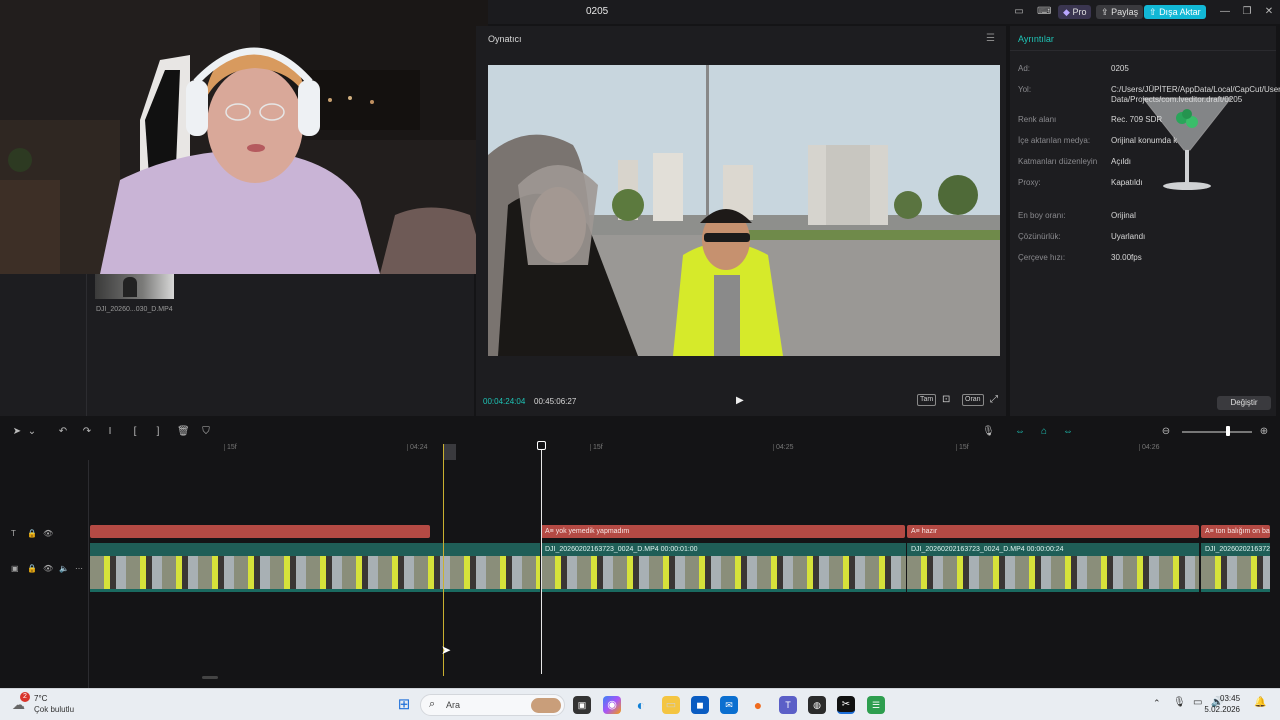  What do you see at coordinates (1120, 12) in the screenshot?
I see `share-button: ⇪ Paylaş` at bounding box center [1120, 12].